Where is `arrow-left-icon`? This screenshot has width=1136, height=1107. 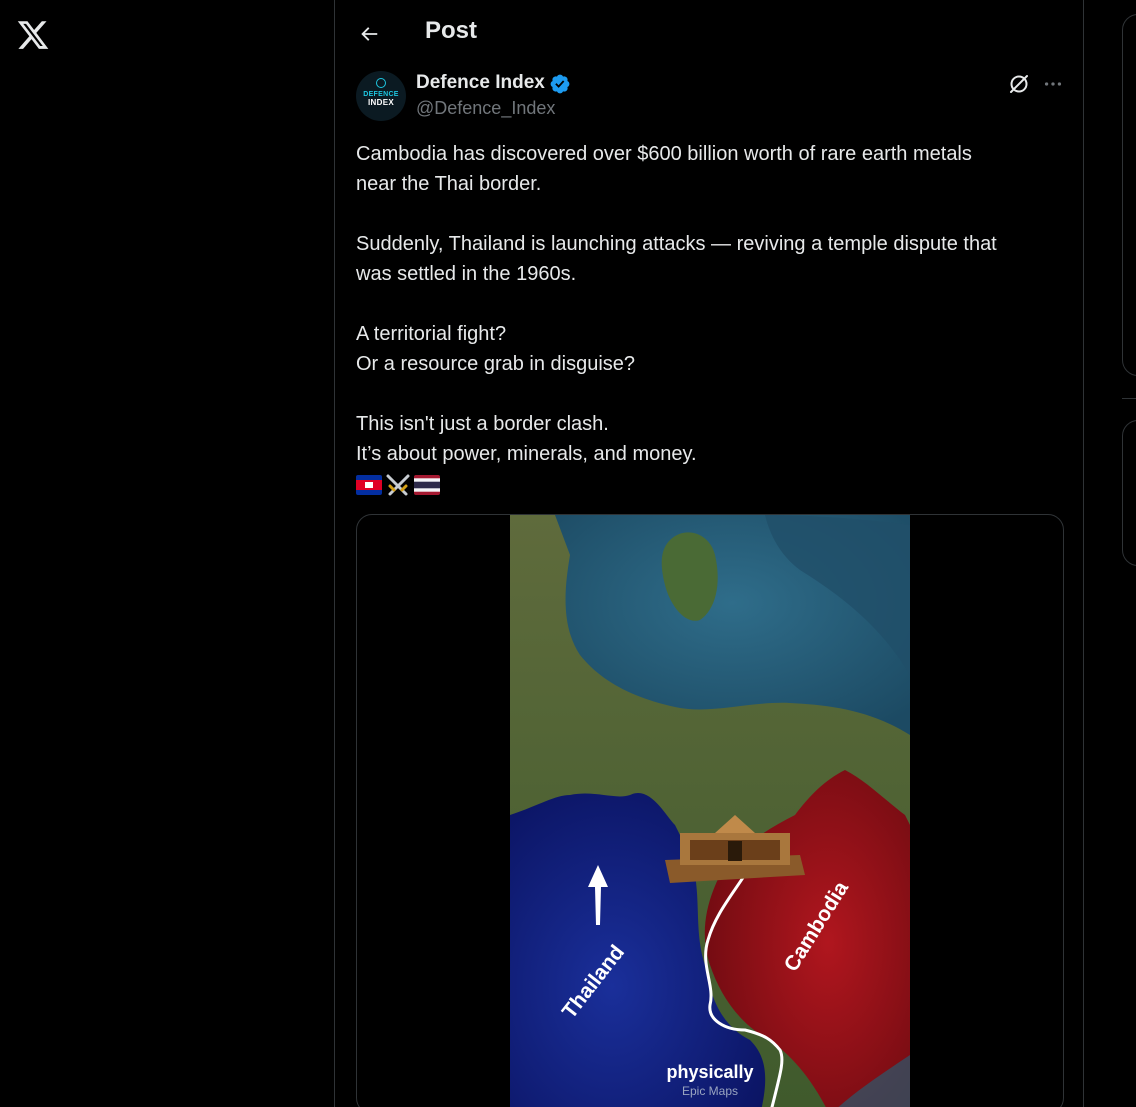 arrow-left-icon is located at coordinates (369, 34).